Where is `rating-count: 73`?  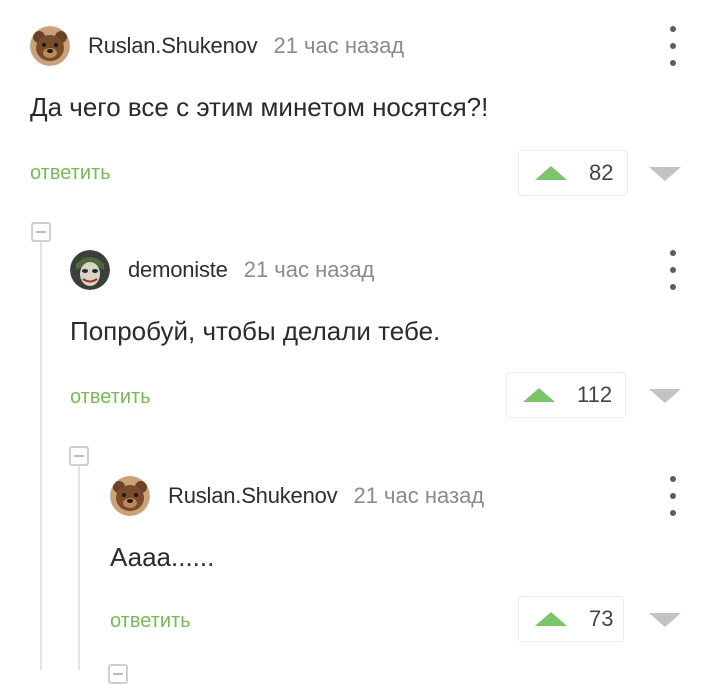
rating-count: 73 is located at coordinates (601, 618).